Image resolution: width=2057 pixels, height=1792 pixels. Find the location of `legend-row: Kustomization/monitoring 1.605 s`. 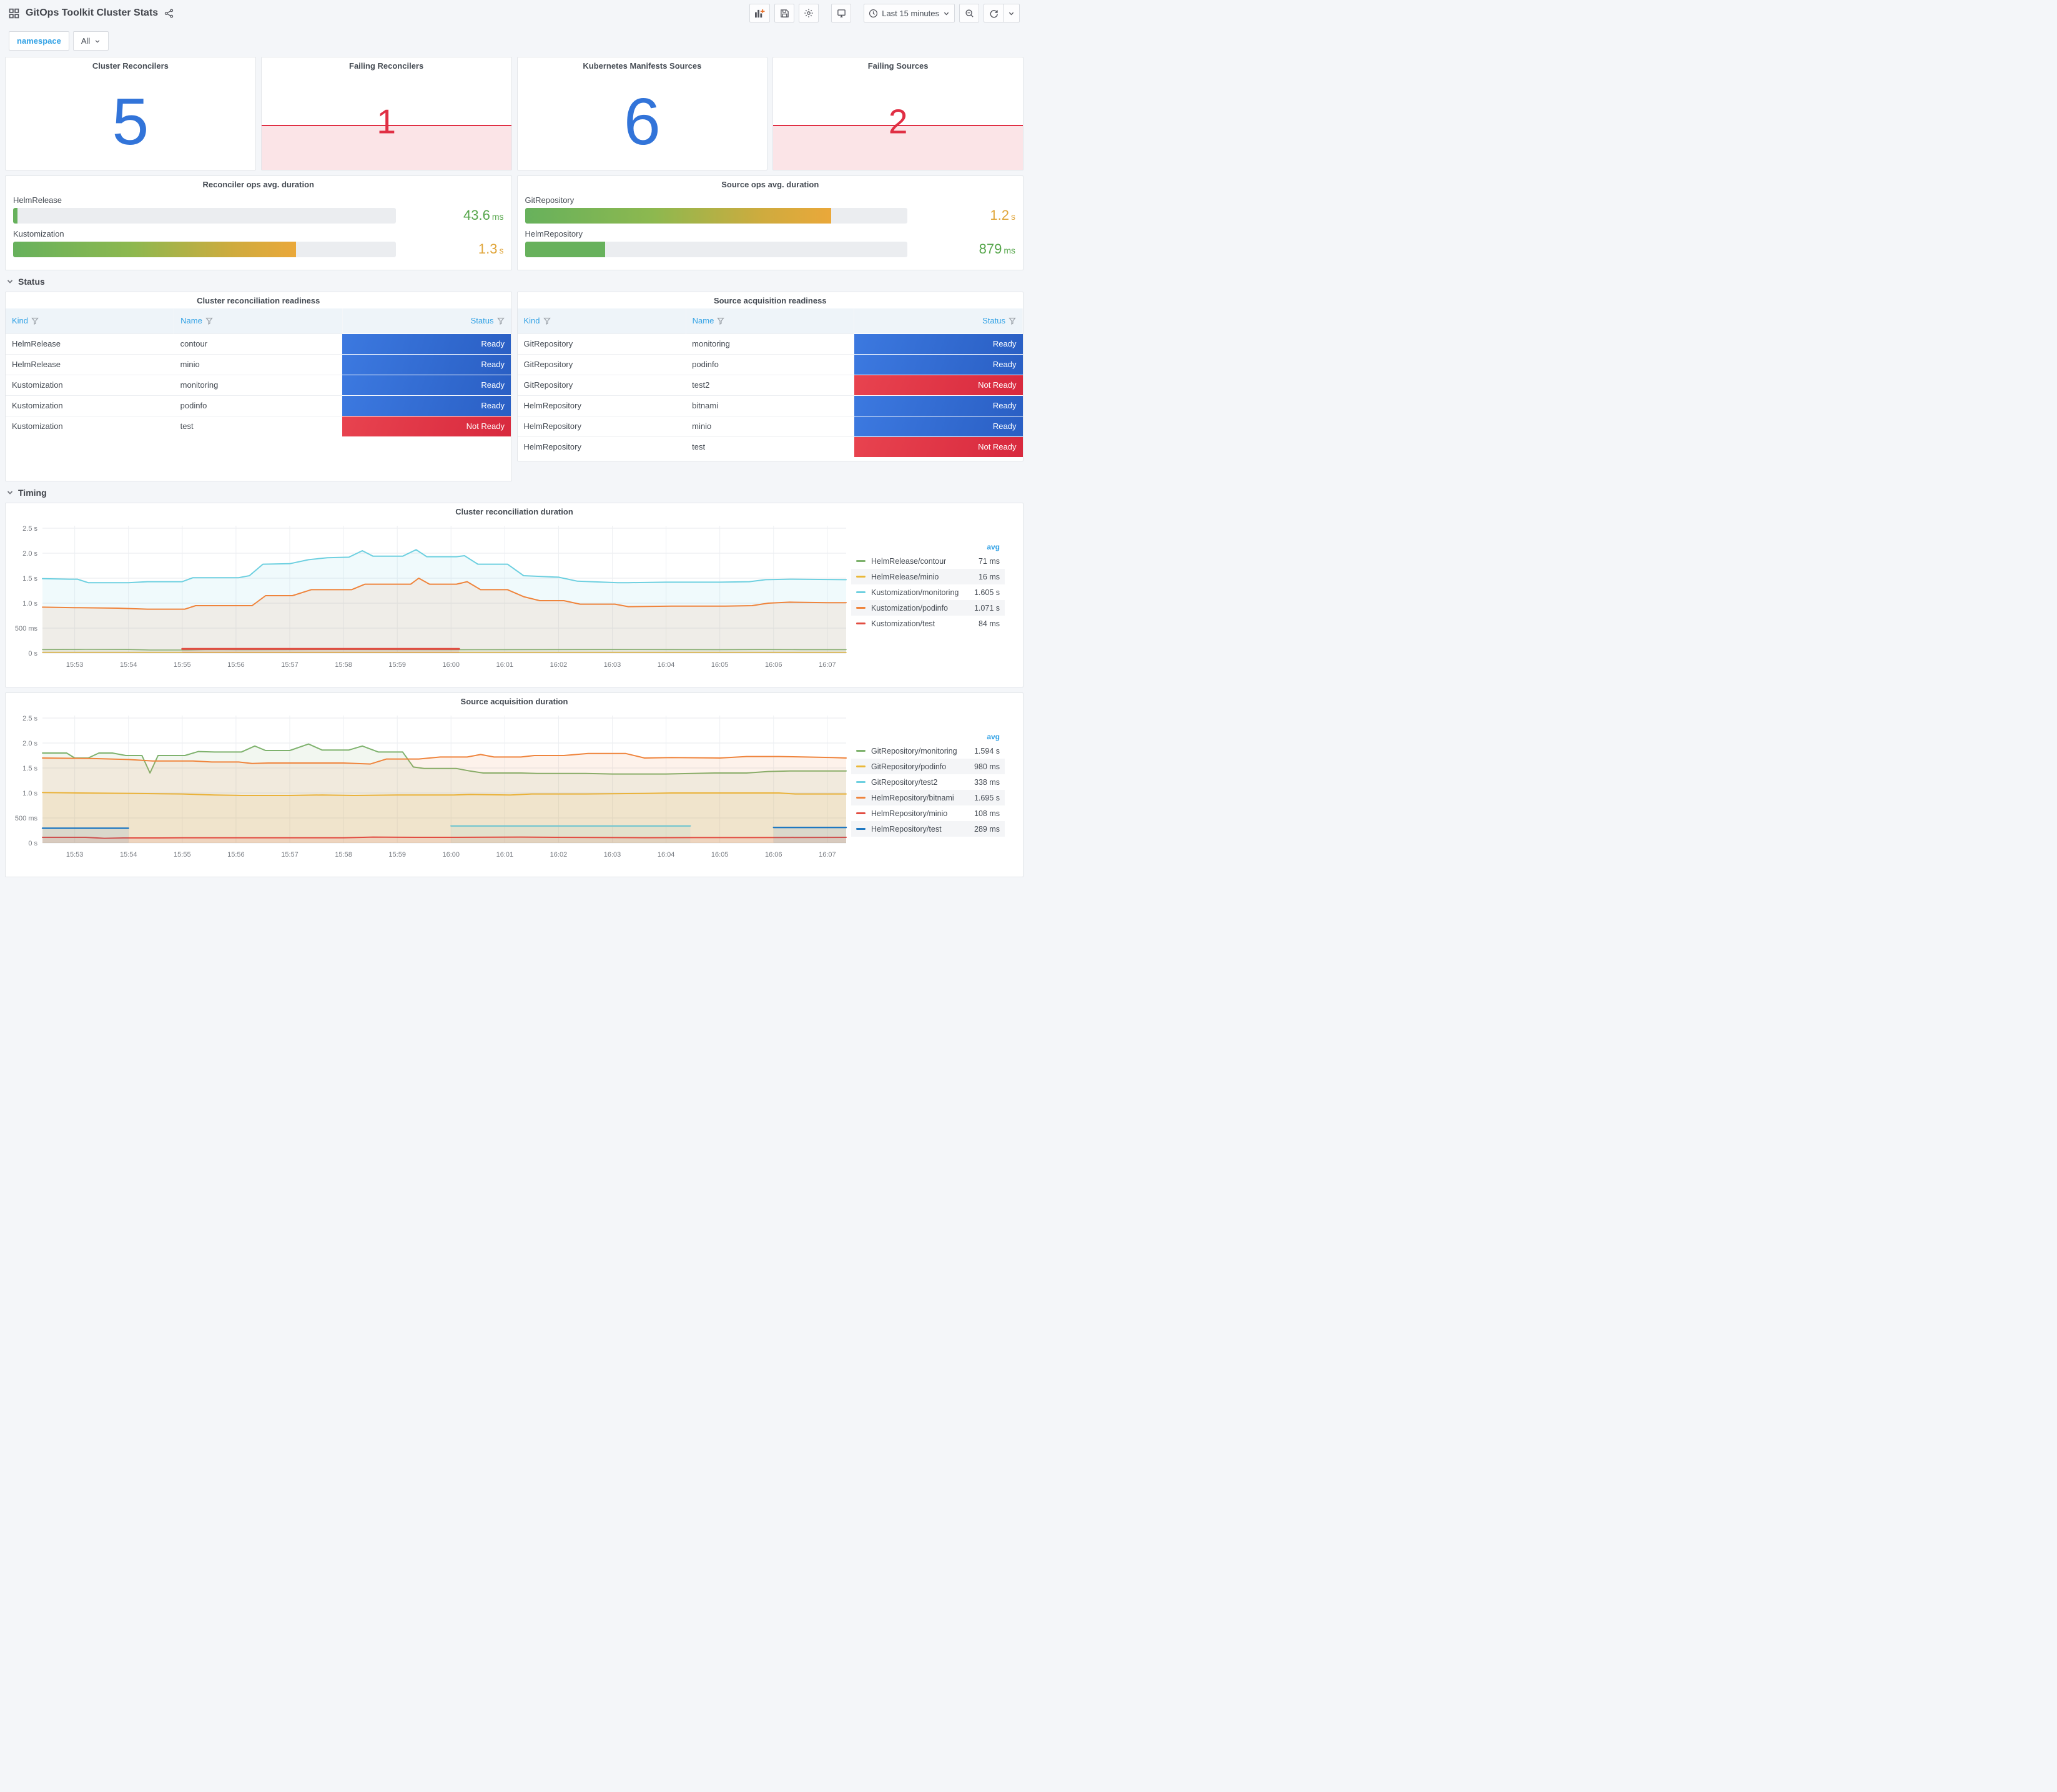

legend-row: Kustomization/monitoring 1.605 s is located at coordinates (928, 592).